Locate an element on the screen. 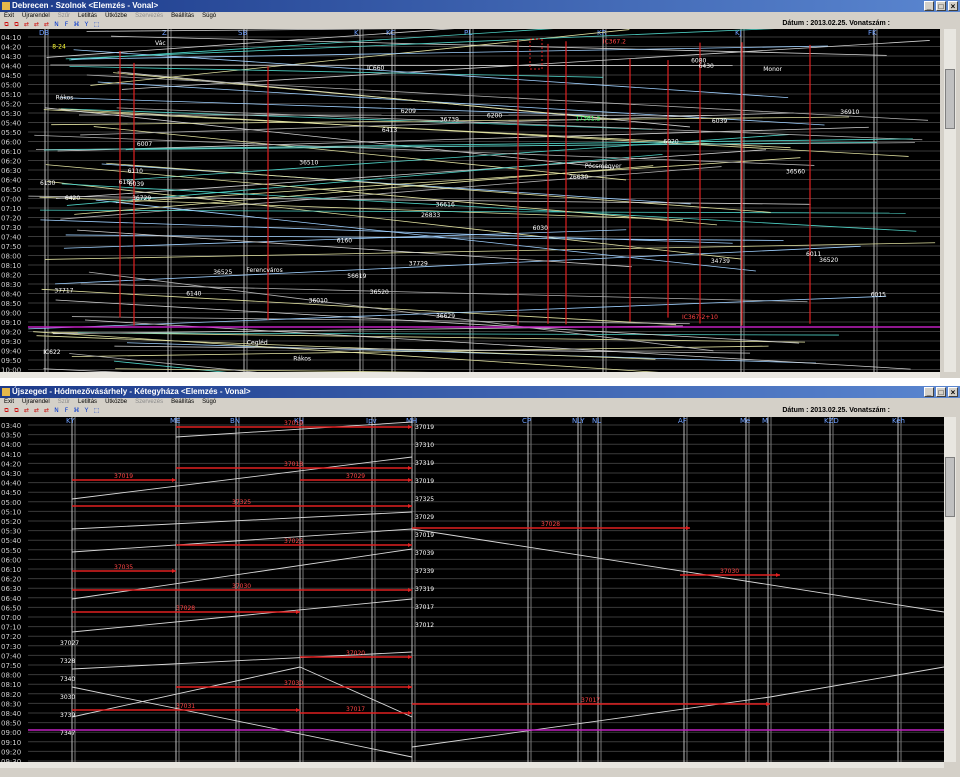 The image size is (960, 777). time-label: 05:30 is located at coordinates (11, 114).